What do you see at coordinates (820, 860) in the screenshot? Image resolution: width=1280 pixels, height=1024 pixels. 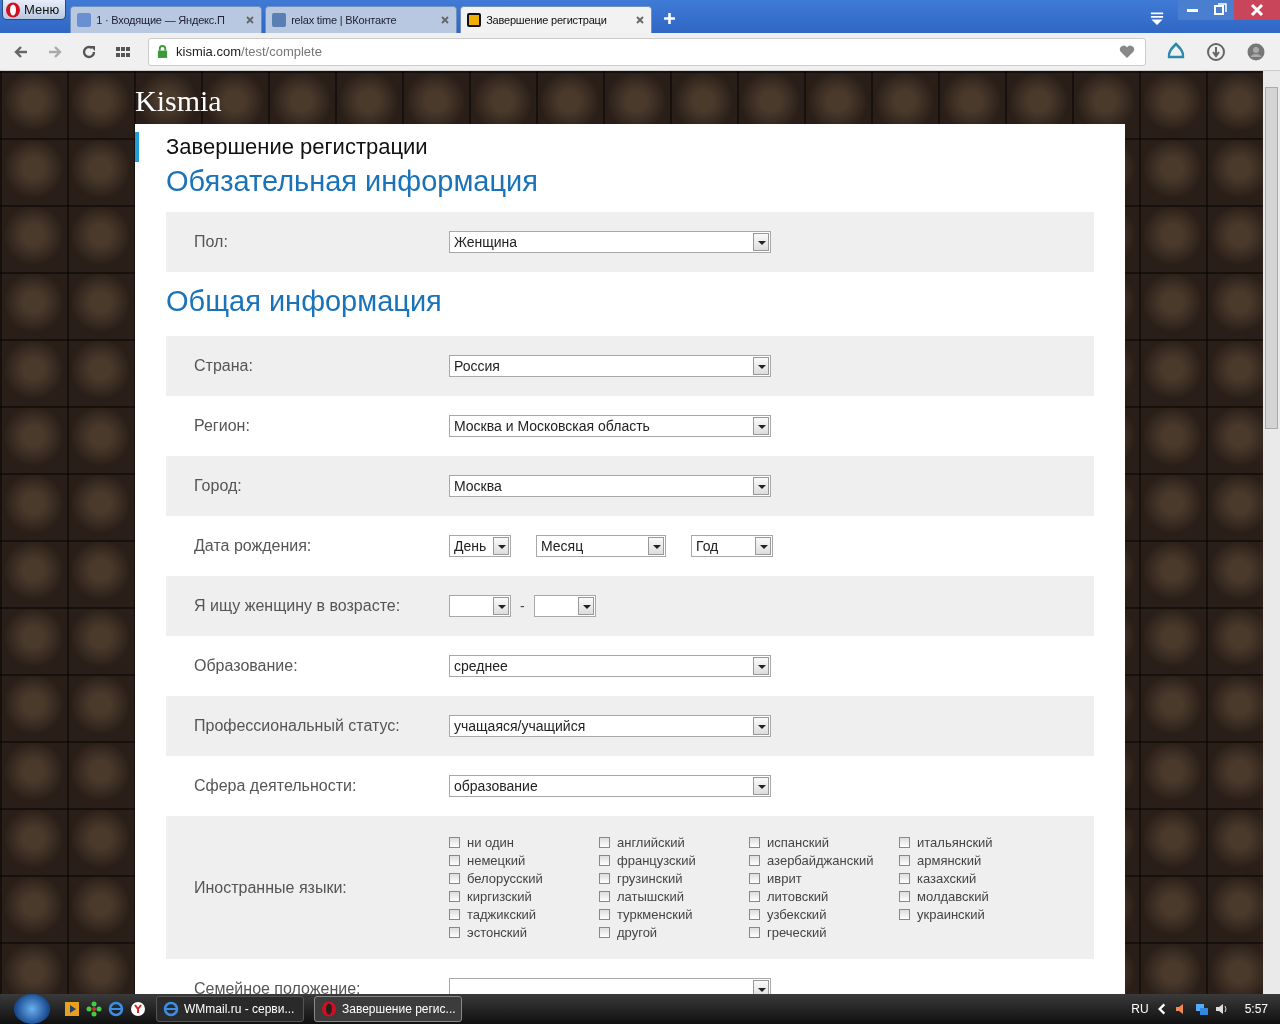 I see `checkbox-label: азербайджанский` at bounding box center [820, 860].